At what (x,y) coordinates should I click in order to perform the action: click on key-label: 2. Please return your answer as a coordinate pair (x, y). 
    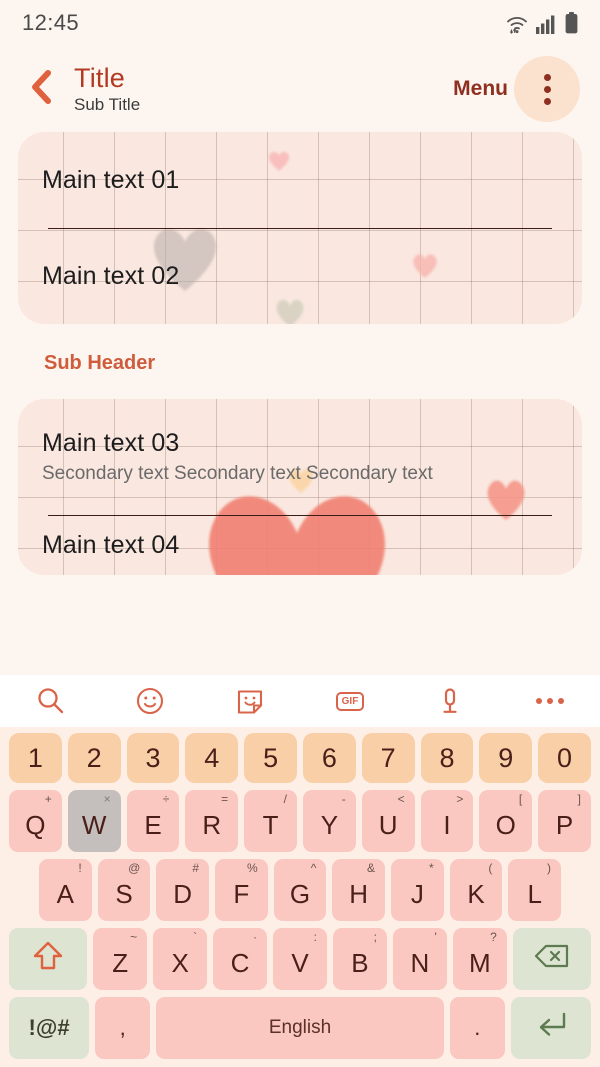
    Looking at the image, I should click on (94, 757).